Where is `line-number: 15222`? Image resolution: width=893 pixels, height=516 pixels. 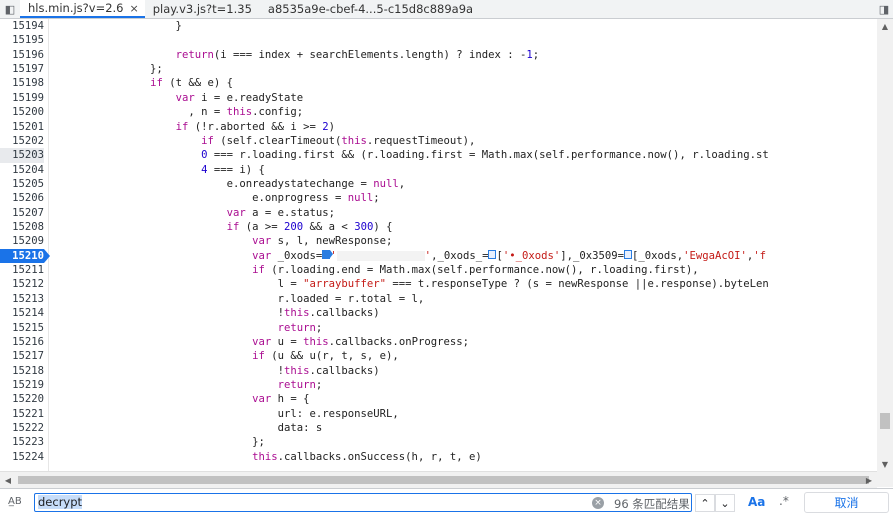
line-number: 15222 is located at coordinates (22, 428).